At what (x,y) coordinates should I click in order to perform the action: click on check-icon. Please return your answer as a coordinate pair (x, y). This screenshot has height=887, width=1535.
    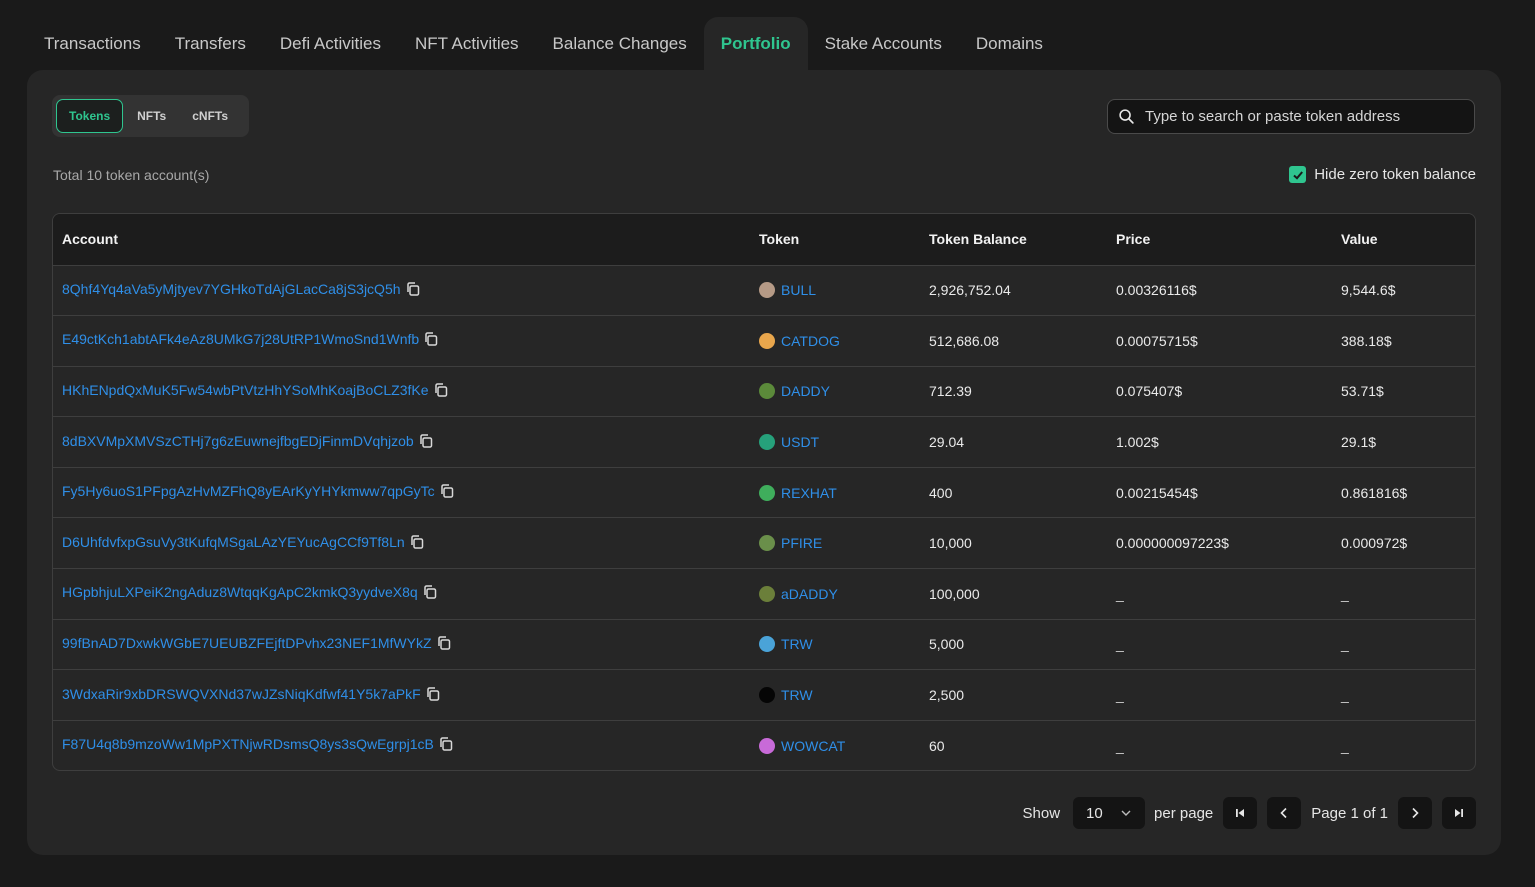
    Looking at the image, I should click on (1298, 175).